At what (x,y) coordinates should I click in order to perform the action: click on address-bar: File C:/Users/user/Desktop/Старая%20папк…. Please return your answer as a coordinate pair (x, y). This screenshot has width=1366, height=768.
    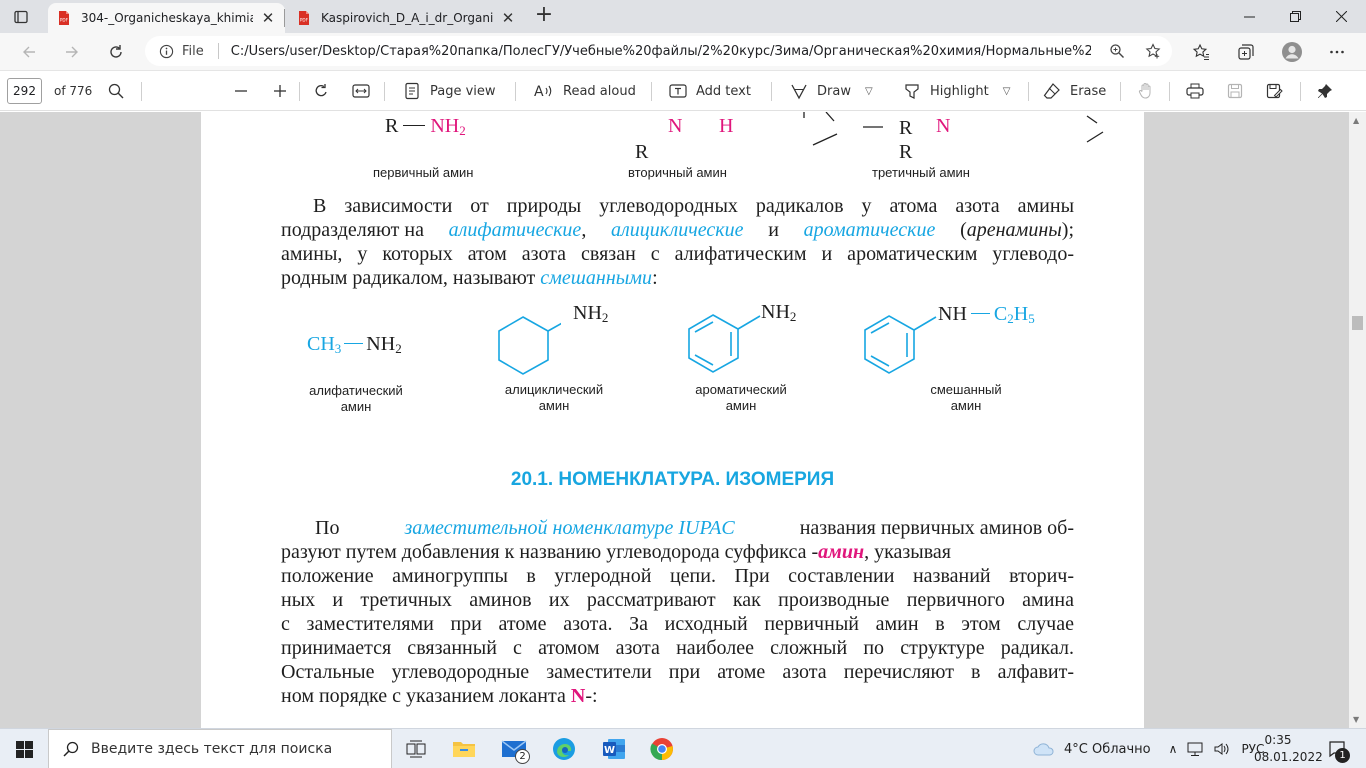
    Looking at the image, I should click on (658, 51).